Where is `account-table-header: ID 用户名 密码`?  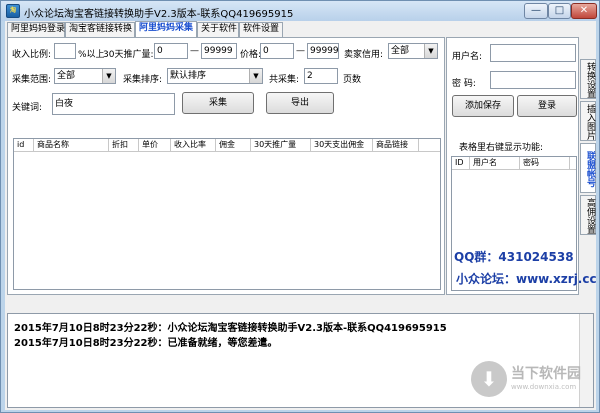 account-table-header: ID 用户名 密码 is located at coordinates (514, 163).